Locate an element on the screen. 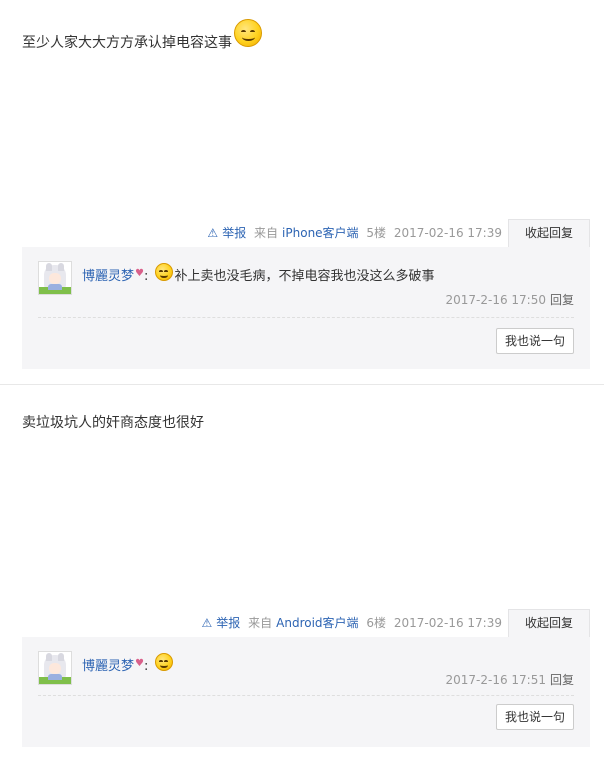  post-content: 卖垃圾坑人的奸商态度也很好 is located at coordinates (113, 423).